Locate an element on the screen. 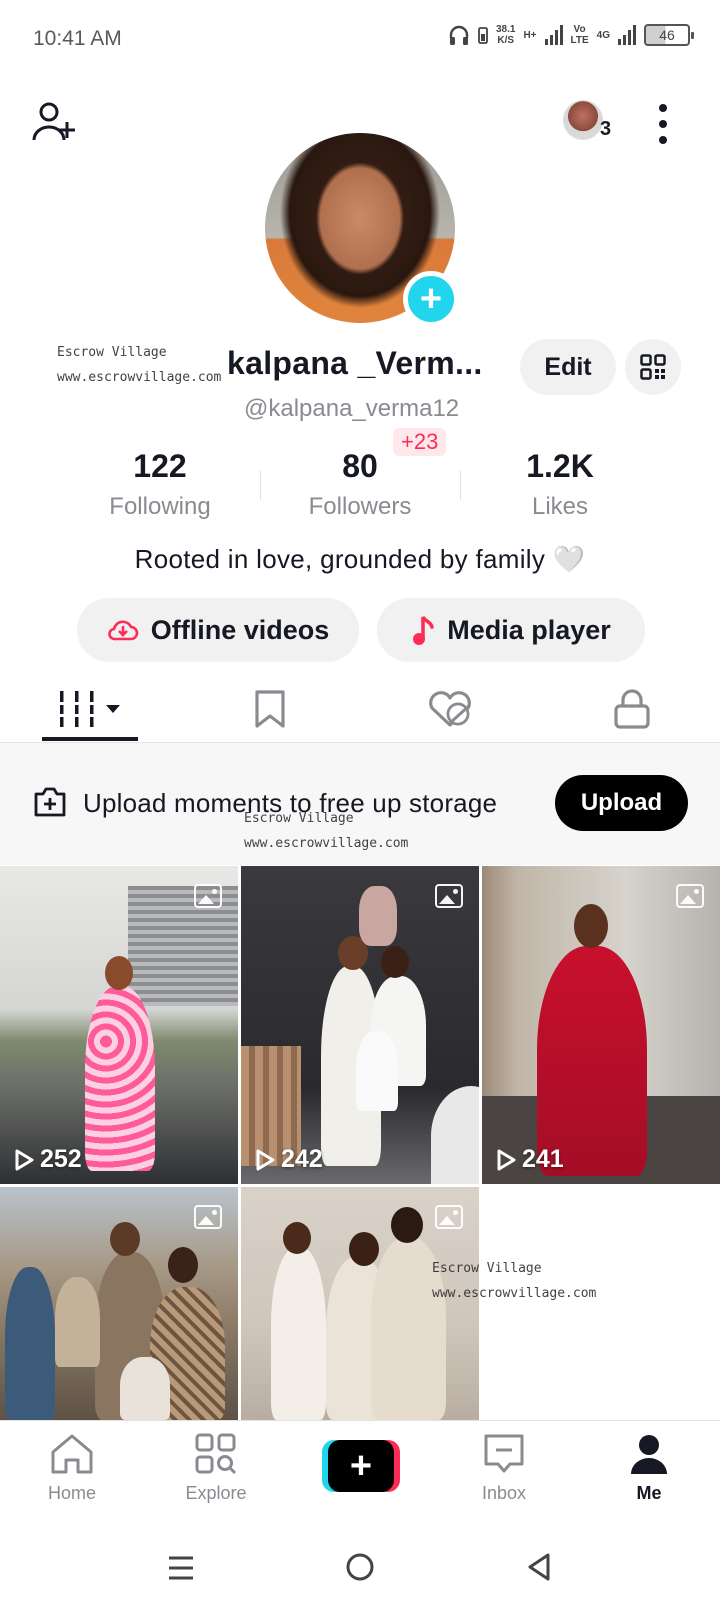 This screenshot has width=720, height=1612. explore-icon is located at coordinates (216, 1454).